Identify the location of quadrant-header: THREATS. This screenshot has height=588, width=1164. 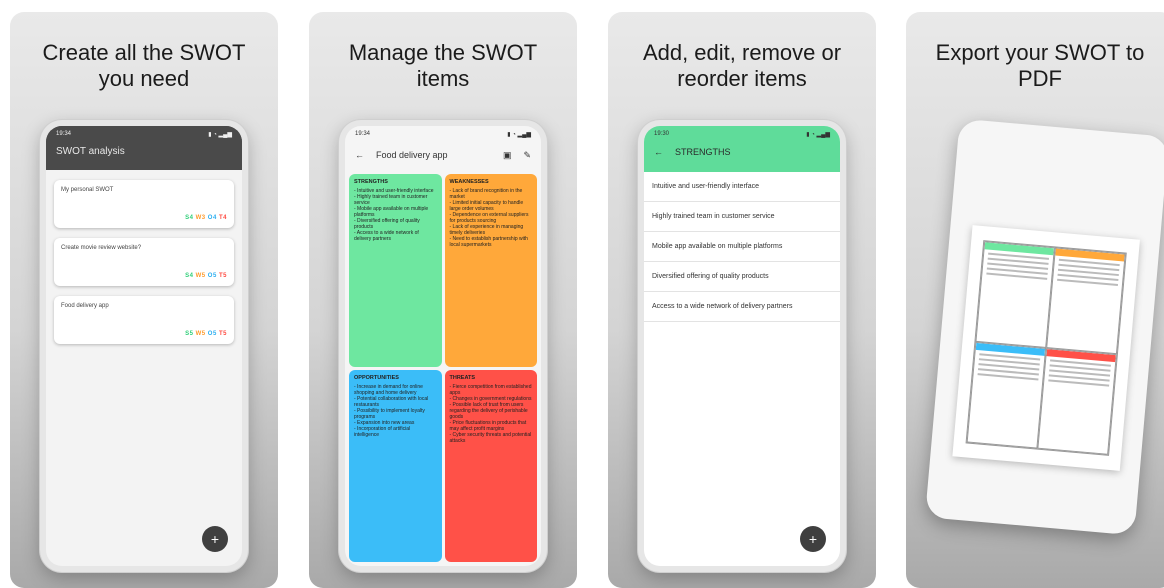
(462, 377).